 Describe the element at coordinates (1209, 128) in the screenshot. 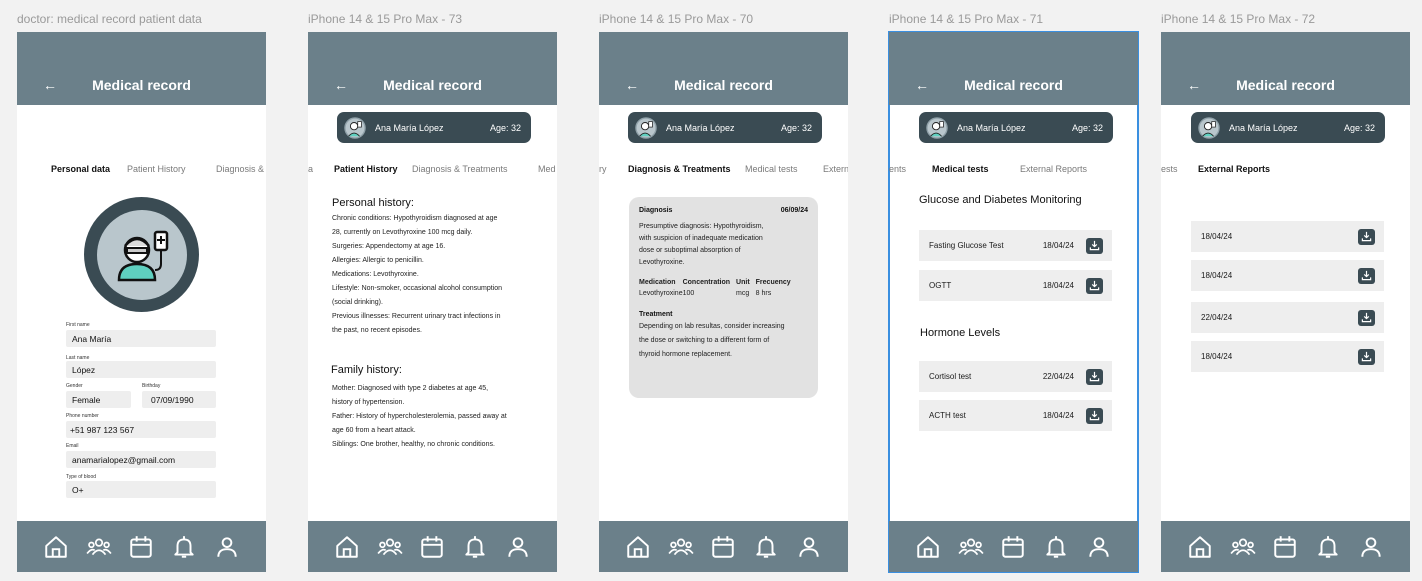

I see `doctor-avatar-icon` at that location.